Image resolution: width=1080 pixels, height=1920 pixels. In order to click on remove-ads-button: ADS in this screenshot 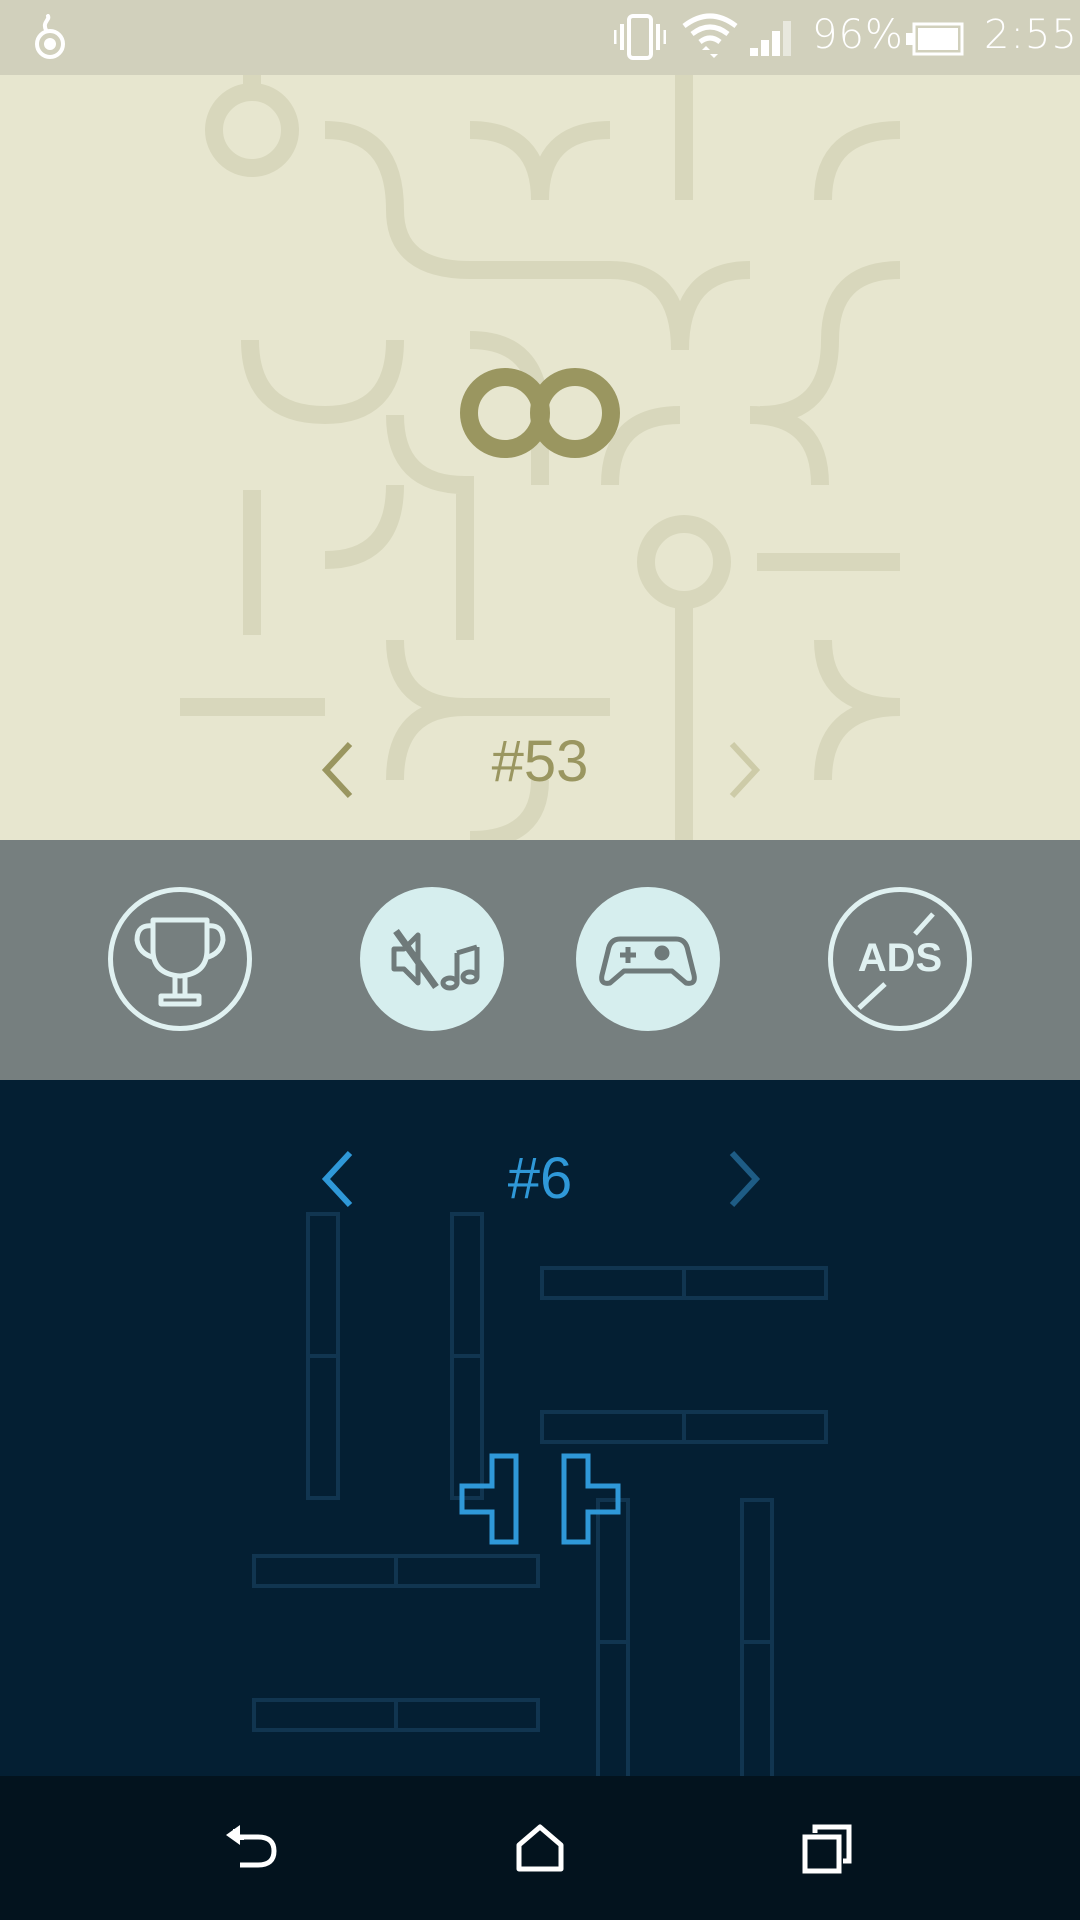, I will do `click(900, 959)`.